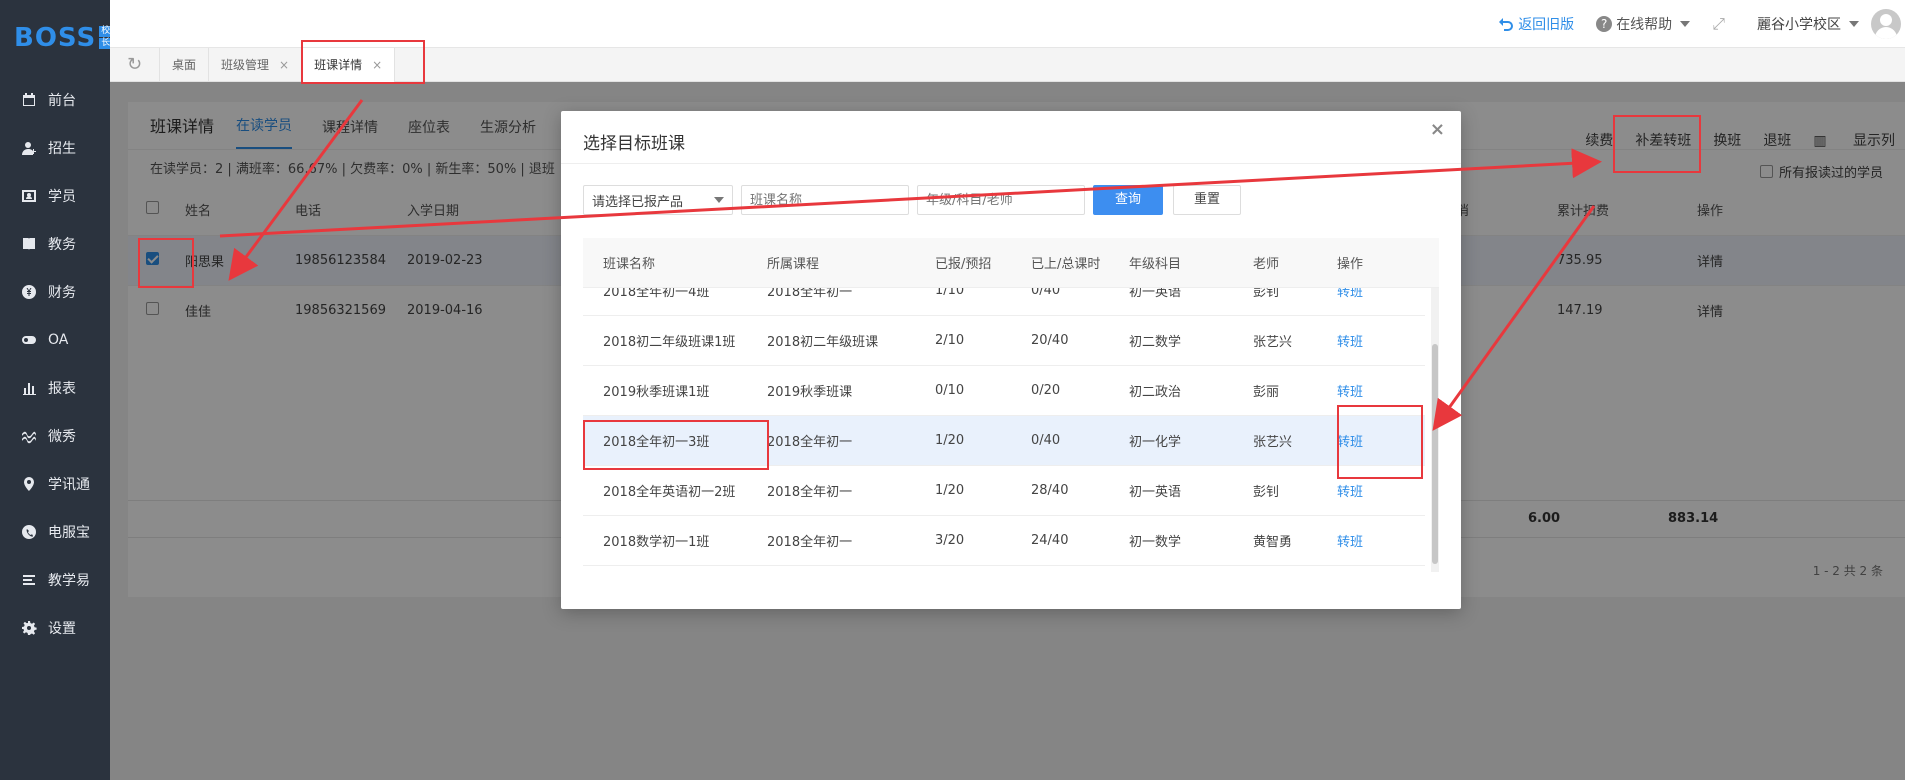 This screenshot has height=780, width=1905. I want to click on sidebar-item-frontdesk: 前台, so click(55, 100).